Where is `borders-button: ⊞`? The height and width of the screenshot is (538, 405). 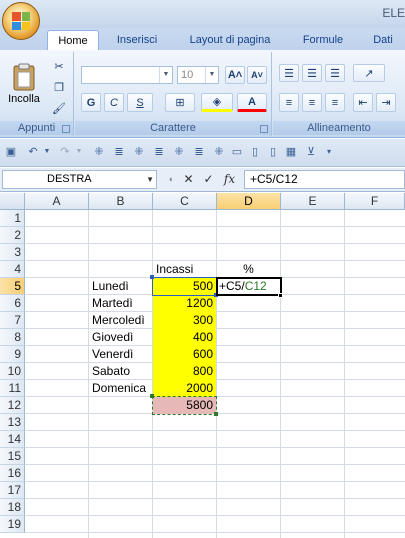
borders-button: ⊞ is located at coordinates (180, 102).